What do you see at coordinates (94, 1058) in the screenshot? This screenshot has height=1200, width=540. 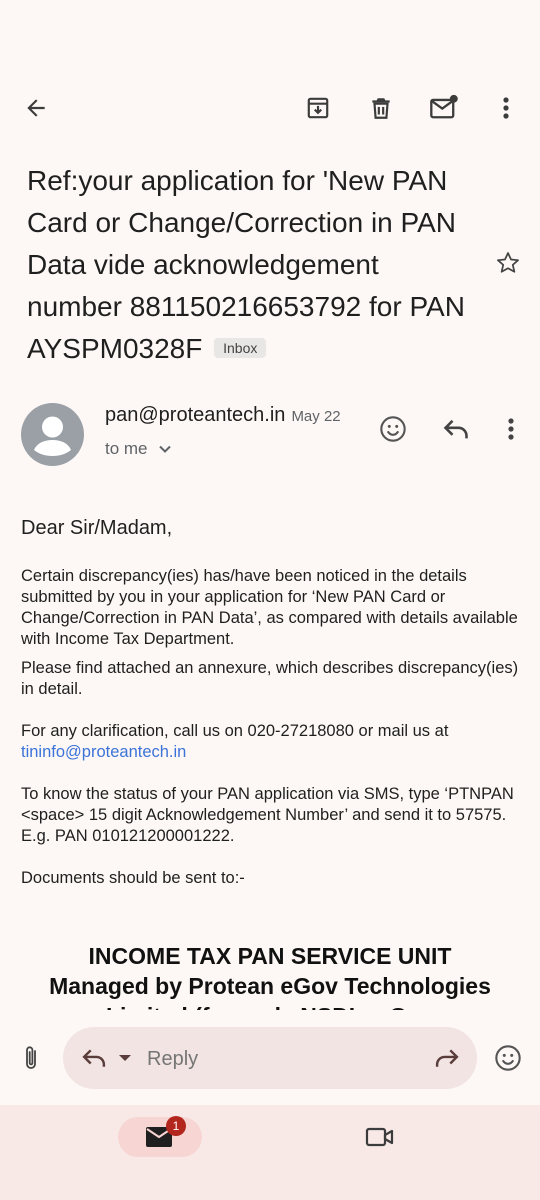 I see `reply-mode-icon` at bounding box center [94, 1058].